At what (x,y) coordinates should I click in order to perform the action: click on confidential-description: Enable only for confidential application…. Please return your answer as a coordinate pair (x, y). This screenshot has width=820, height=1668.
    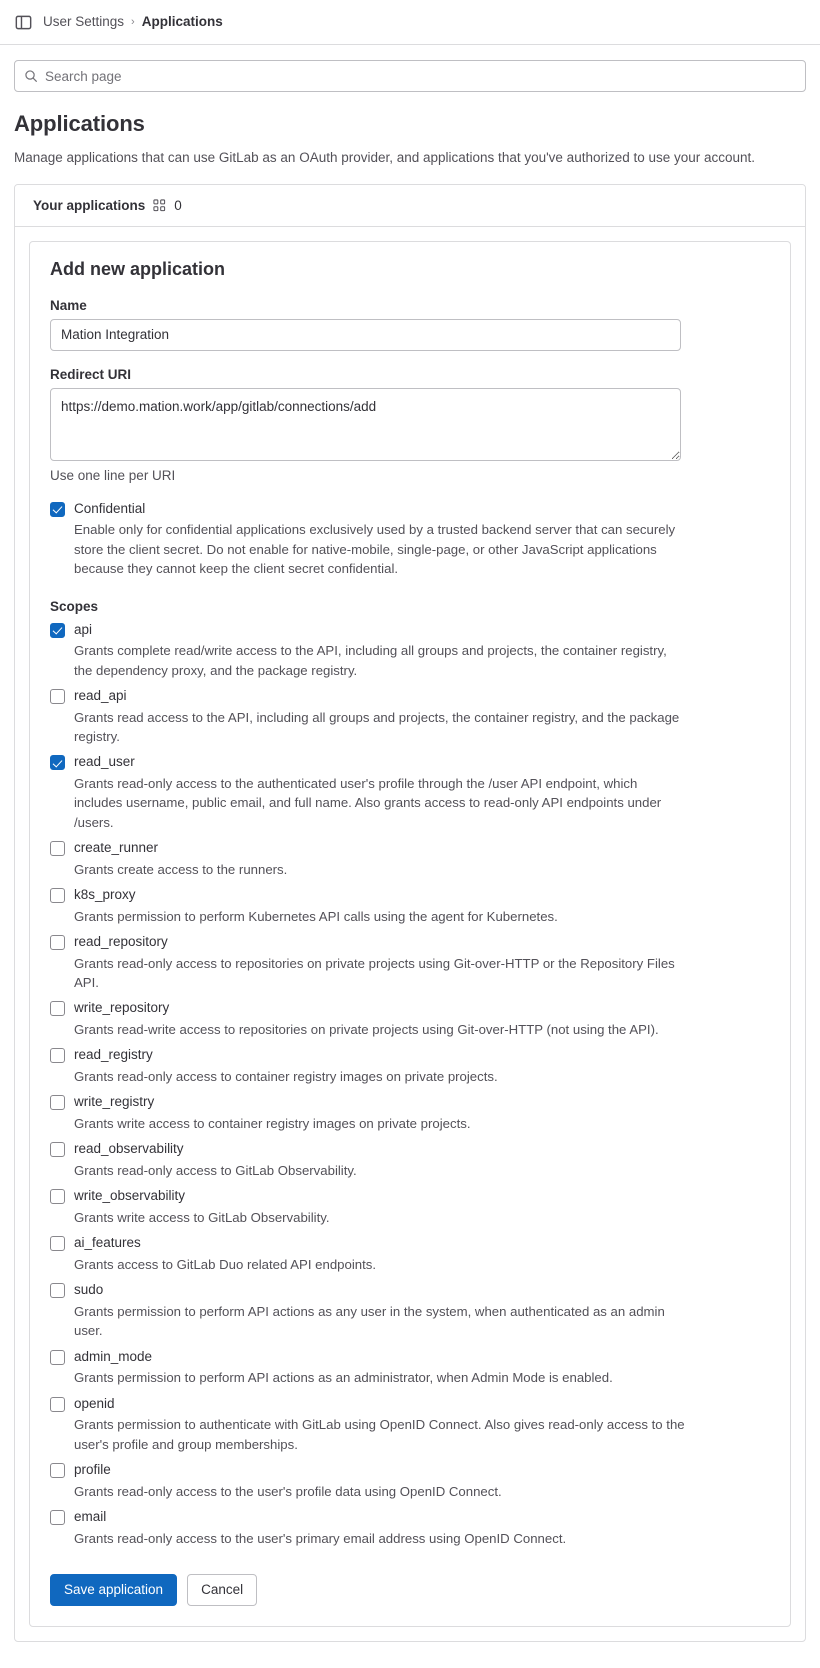
    Looking at the image, I should click on (375, 549).